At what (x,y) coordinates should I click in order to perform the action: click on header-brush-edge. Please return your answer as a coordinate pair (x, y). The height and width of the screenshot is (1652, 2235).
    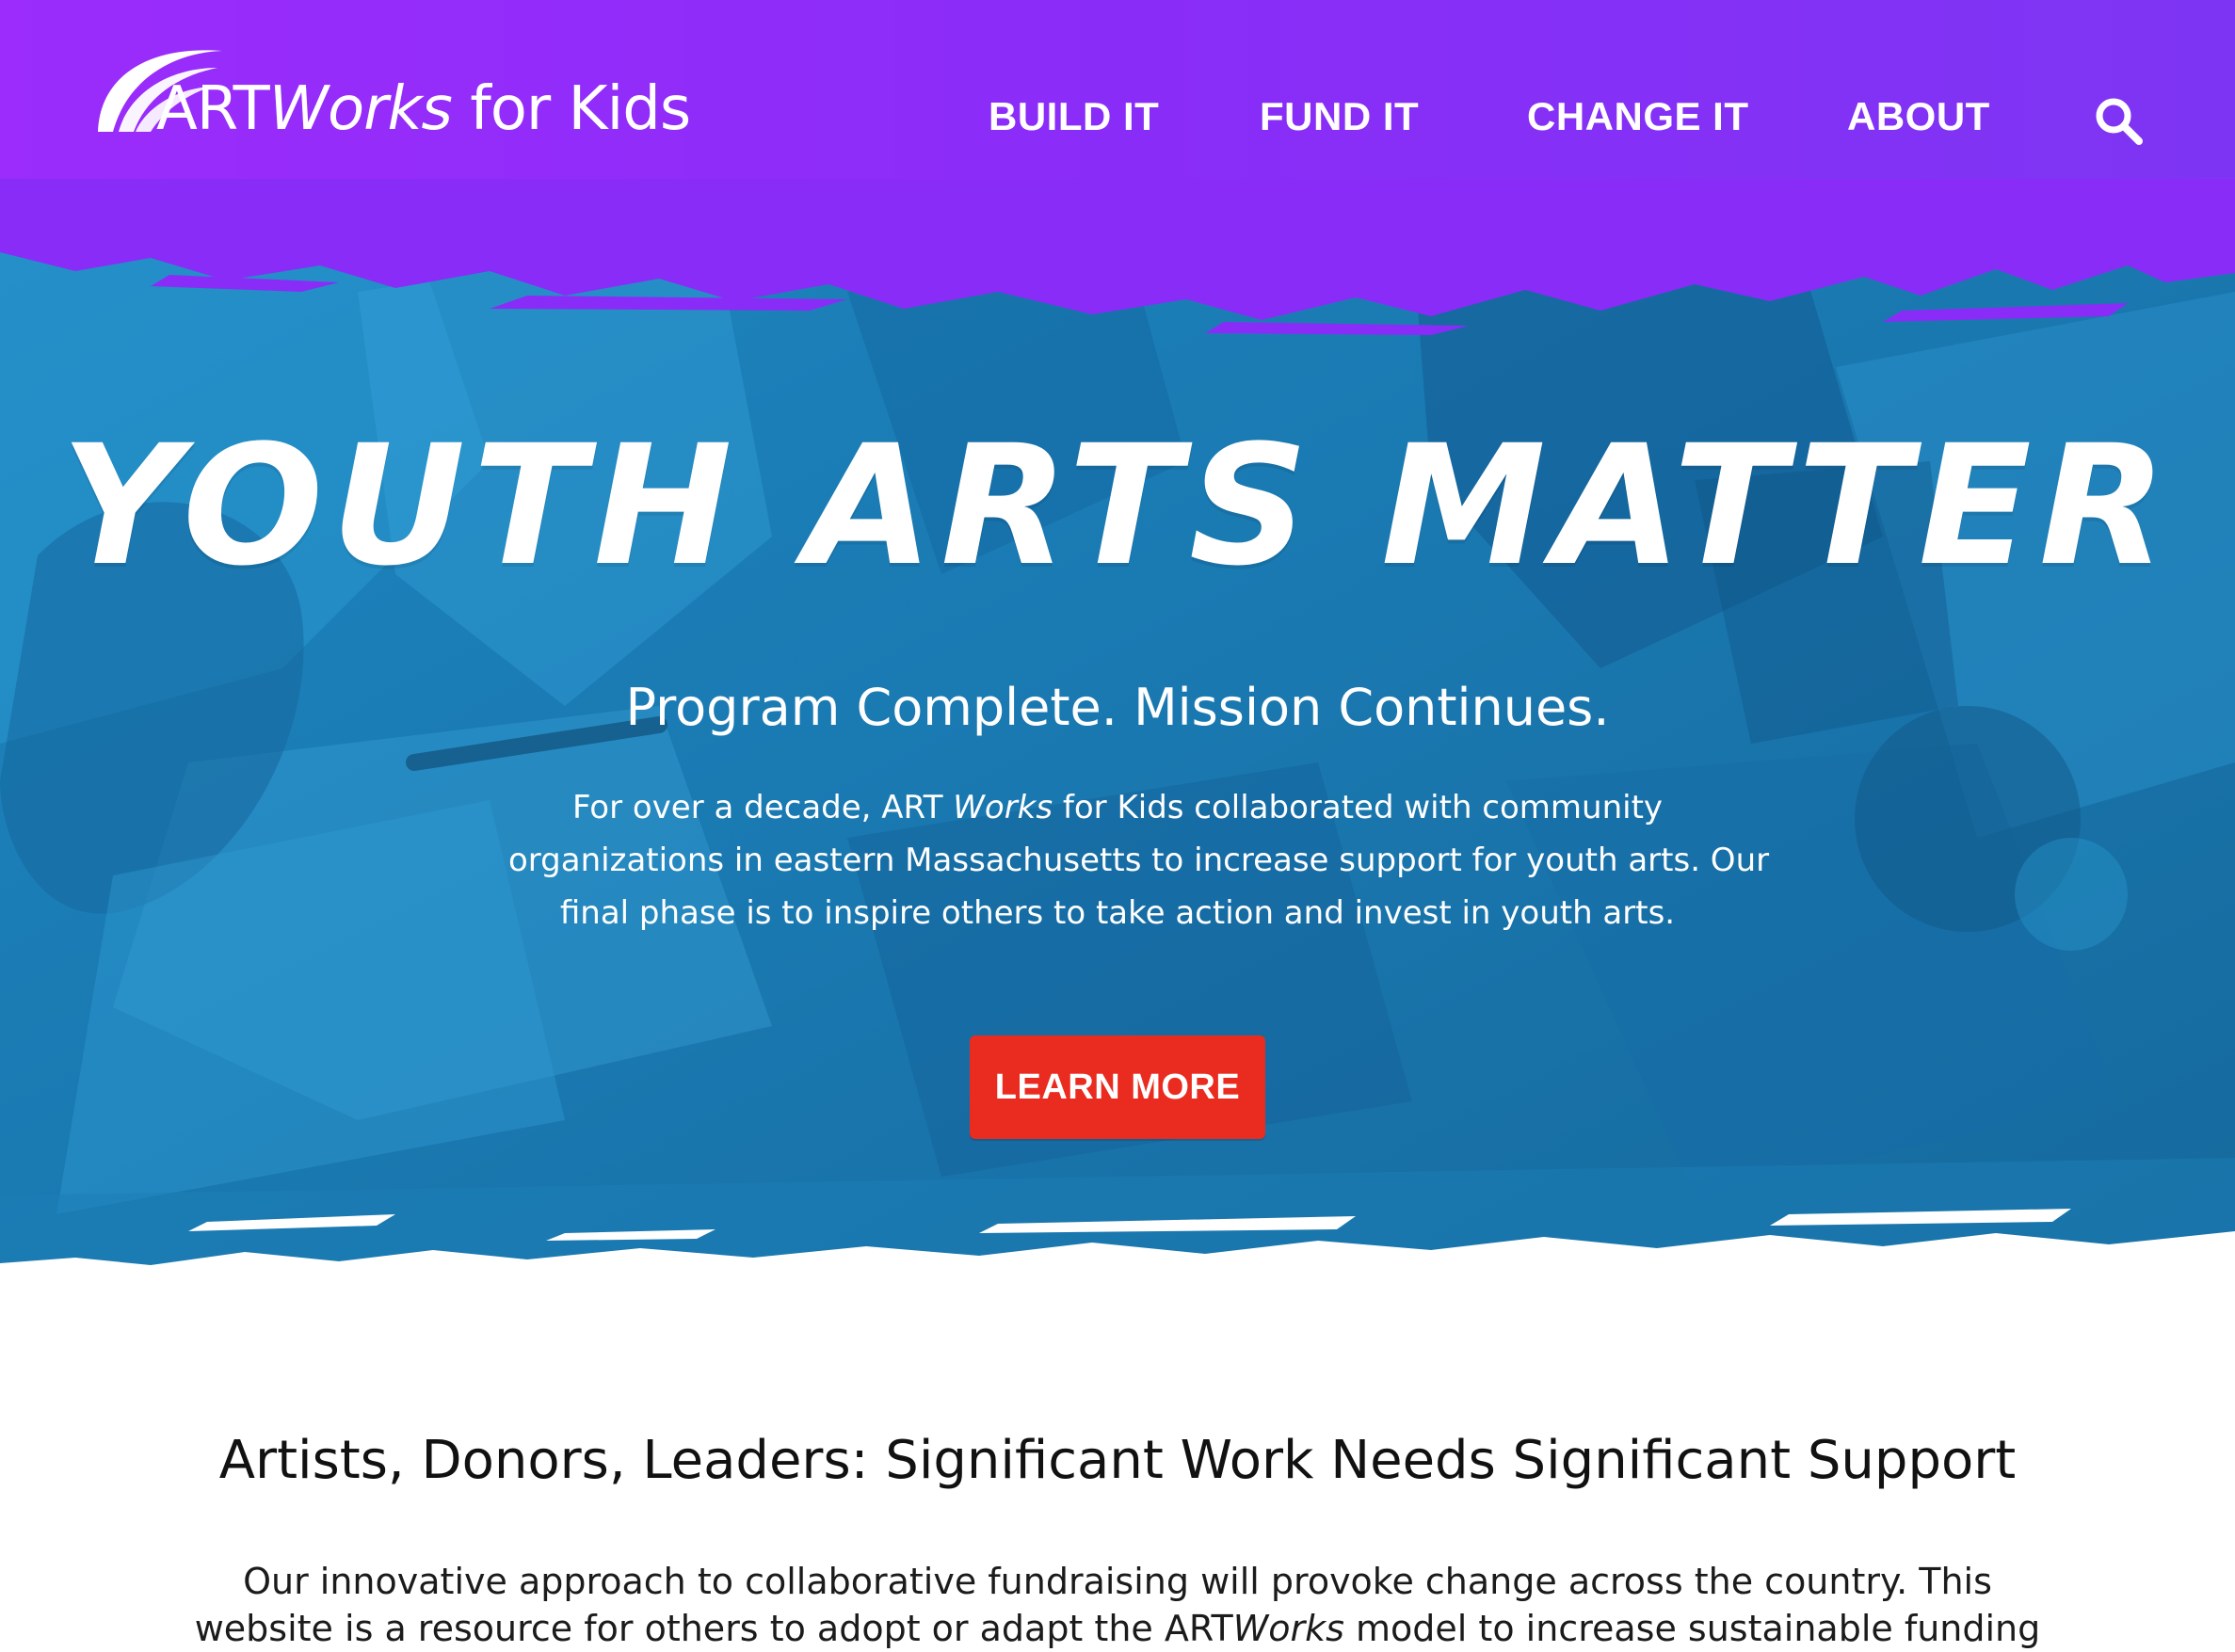
    Looking at the image, I should click on (1117, 257).